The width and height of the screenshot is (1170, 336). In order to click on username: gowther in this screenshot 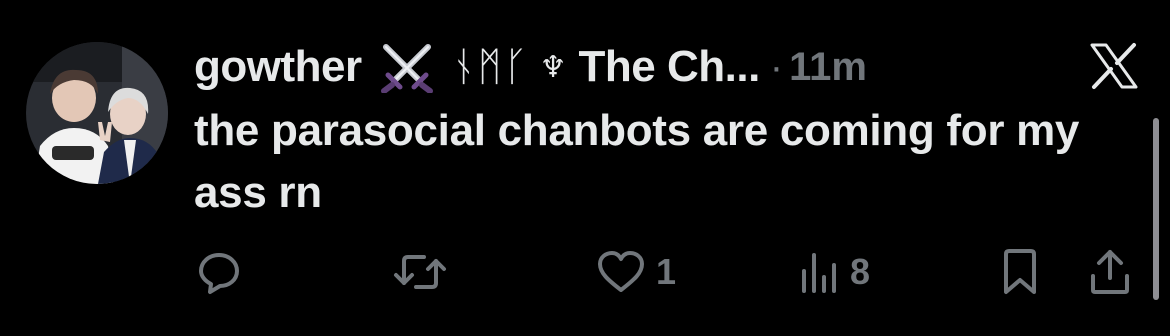, I will do `click(278, 67)`.